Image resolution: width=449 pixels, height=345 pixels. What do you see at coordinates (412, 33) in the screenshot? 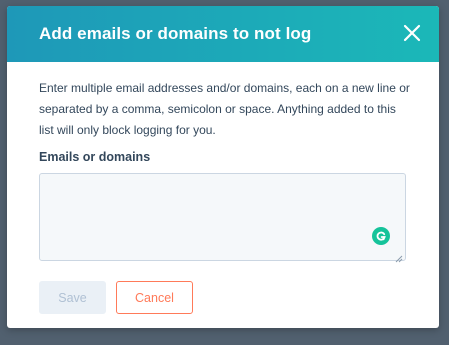
I see `close-icon` at bounding box center [412, 33].